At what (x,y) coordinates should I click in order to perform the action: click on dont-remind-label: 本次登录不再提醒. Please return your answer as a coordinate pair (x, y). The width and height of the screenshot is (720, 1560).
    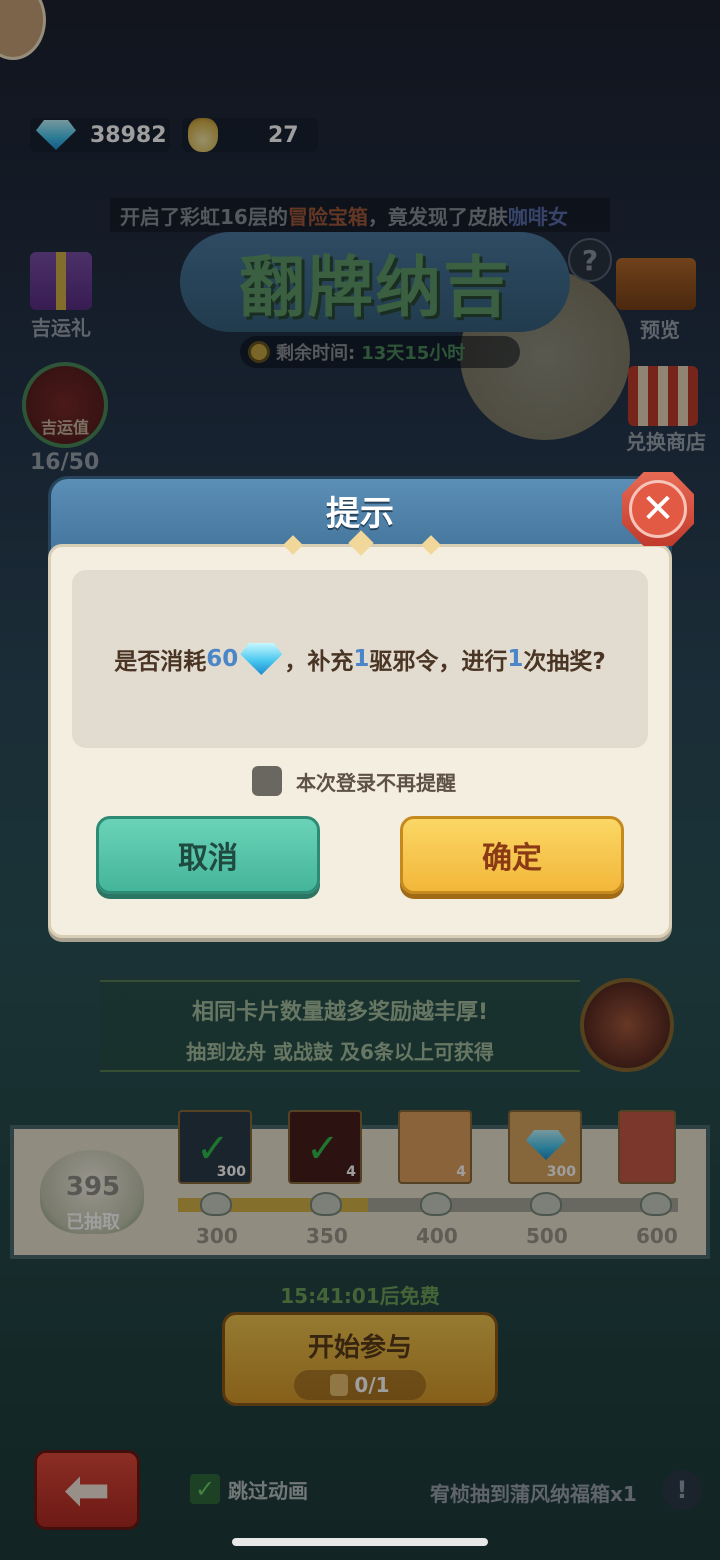
    Looking at the image, I should click on (376, 782).